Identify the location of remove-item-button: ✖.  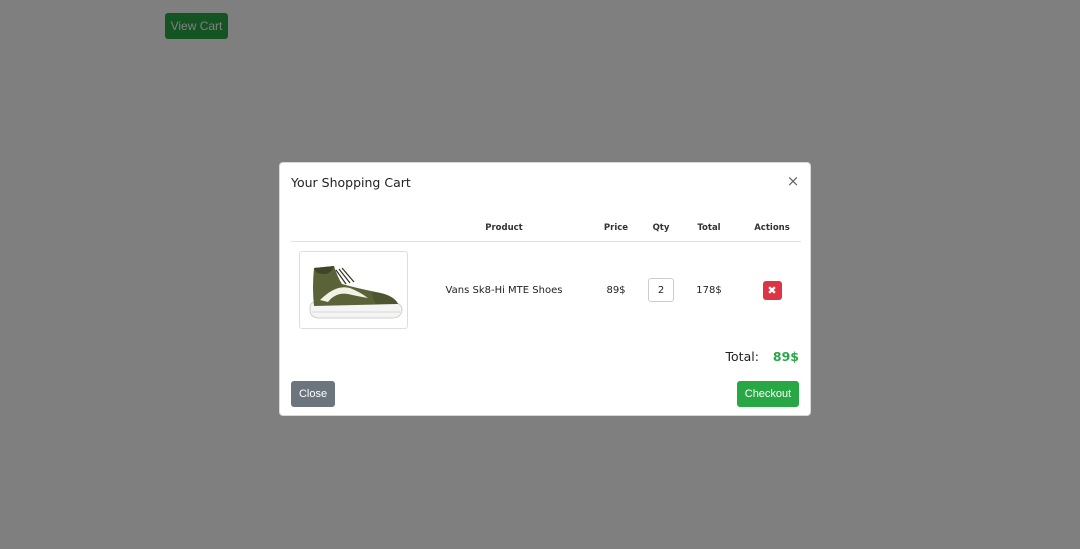
(772, 290).